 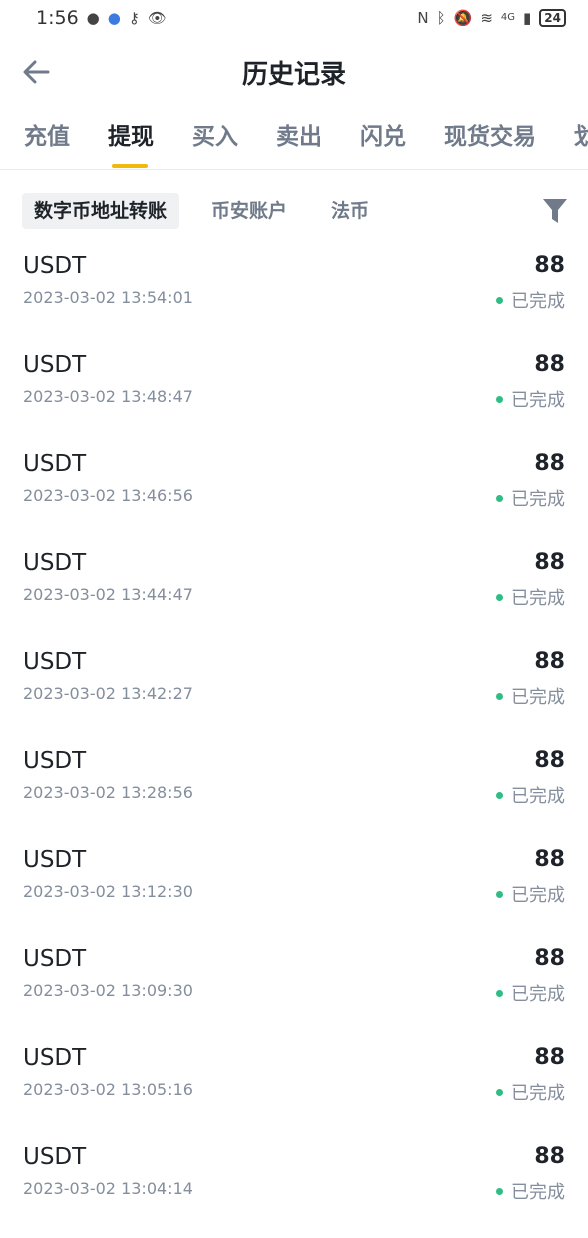 I want to click on tab-bar: 充值 提现 买入 卖出 闪兑 现货交易 划, so click(x=294, y=141).